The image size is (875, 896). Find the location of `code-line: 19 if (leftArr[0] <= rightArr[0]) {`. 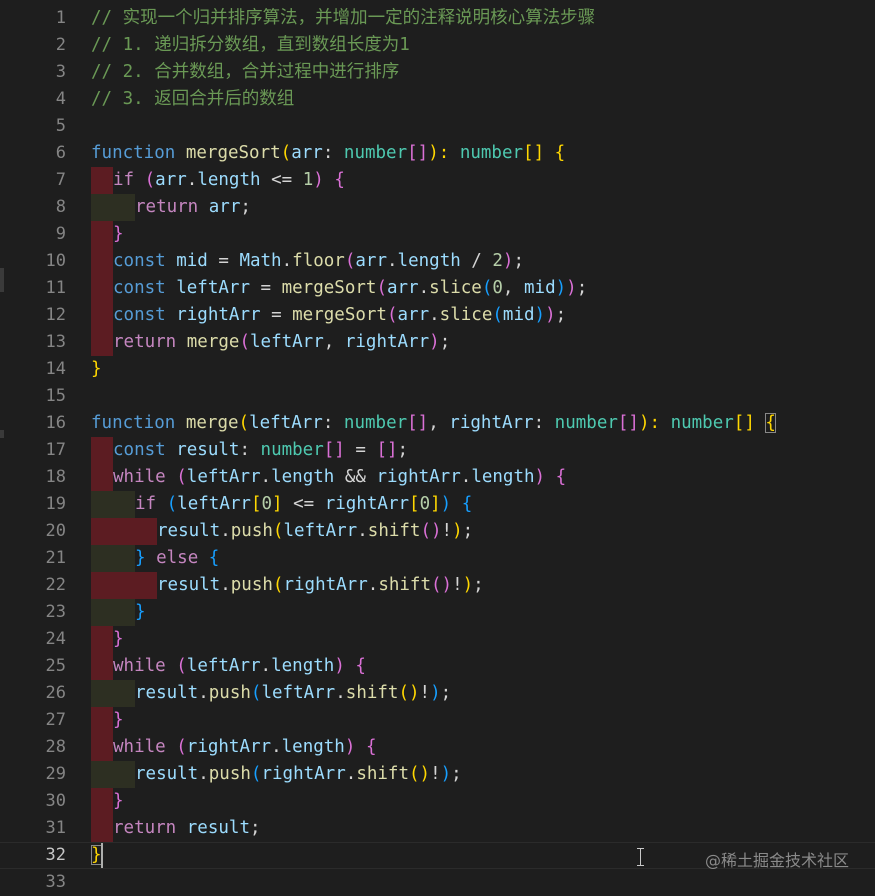

code-line: 19 if (leftArr[0] <= rightArr[0]) { is located at coordinates (437, 504).